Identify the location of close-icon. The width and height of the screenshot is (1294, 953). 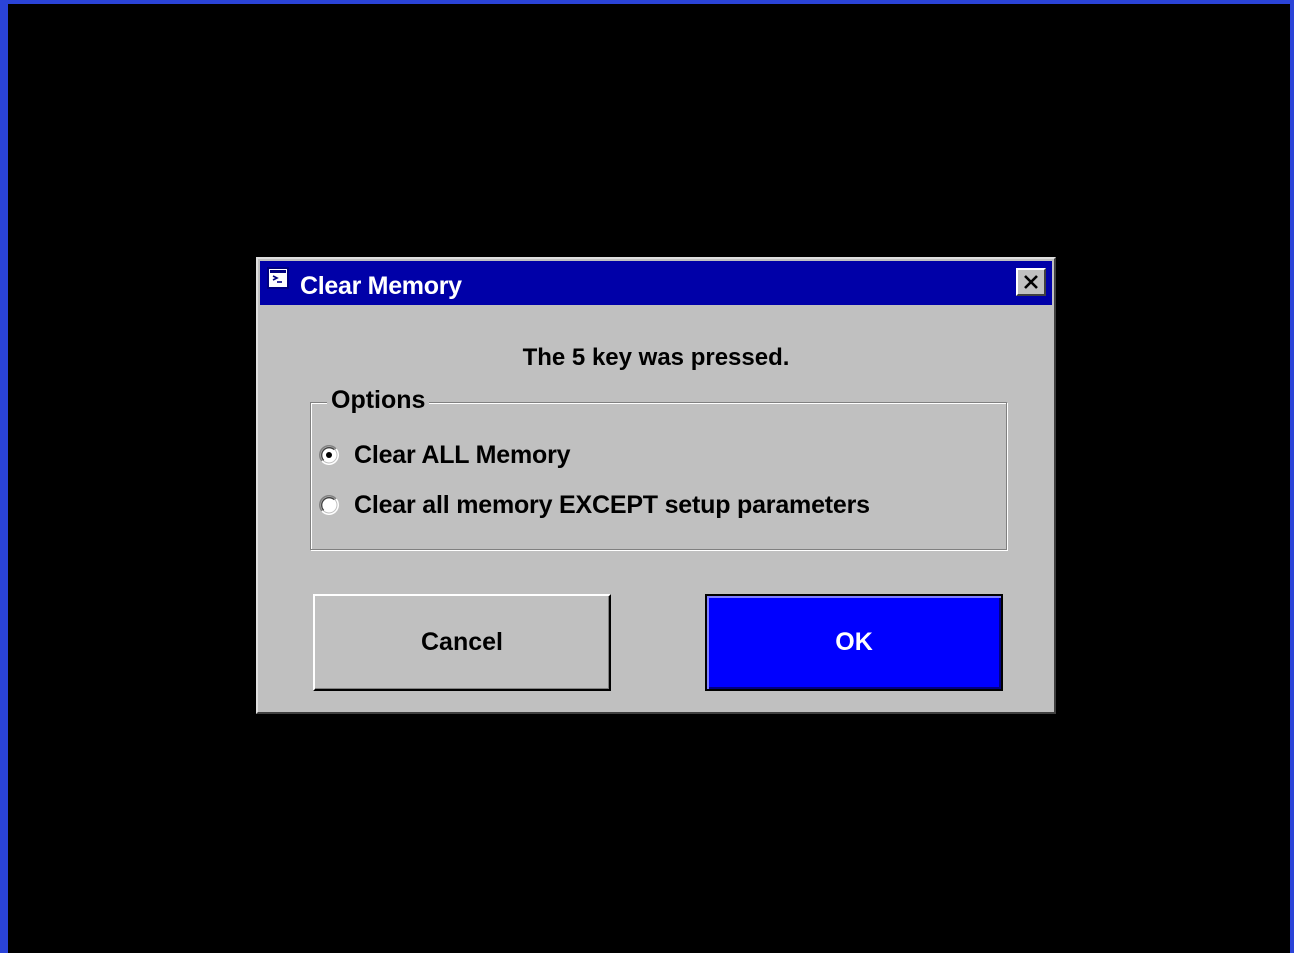
(1031, 282).